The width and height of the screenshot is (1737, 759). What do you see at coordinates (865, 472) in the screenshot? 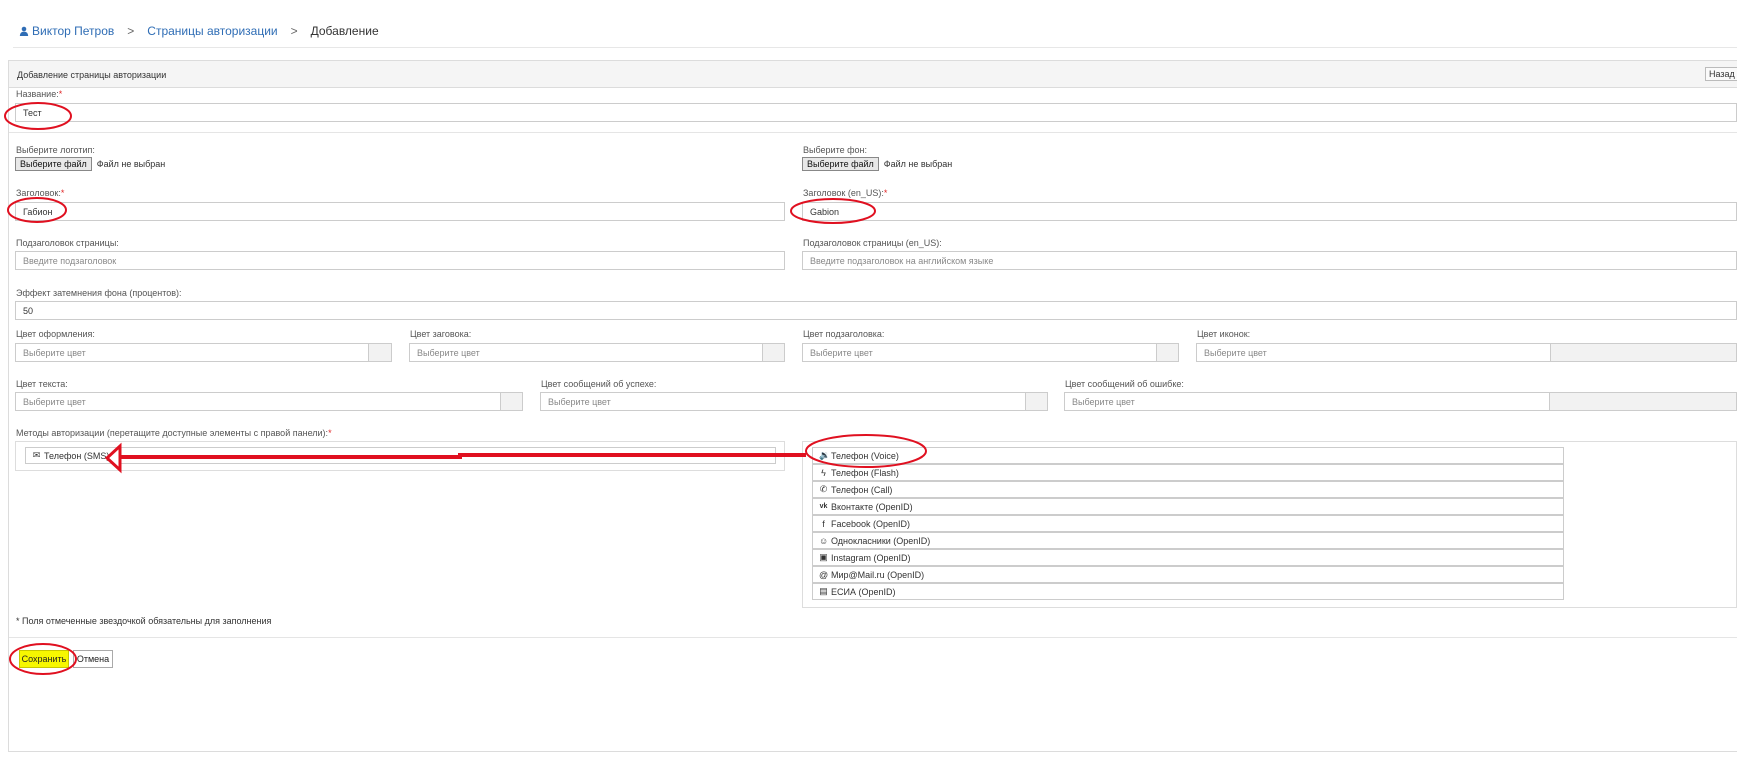
I see `method-label: Телефон (Flash)` at bounding box center [865, 472].